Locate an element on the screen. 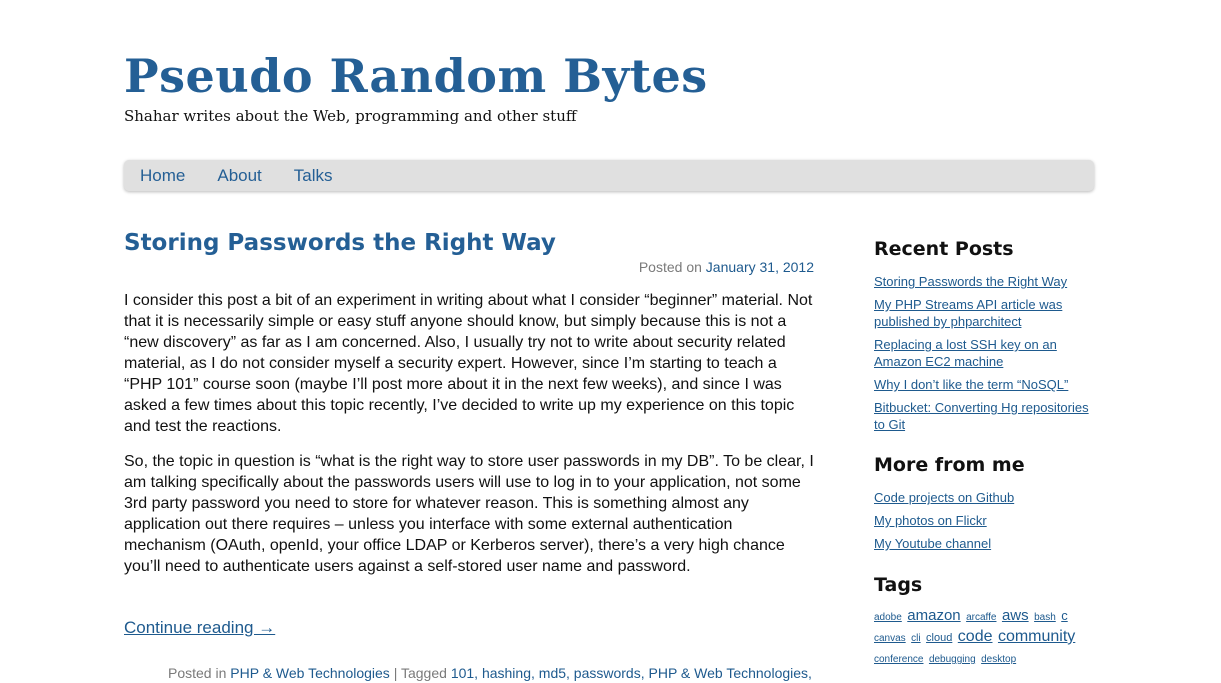 The image size is (1221, 683). github-link: Code projects on Github is located at coordinates (981, 497).